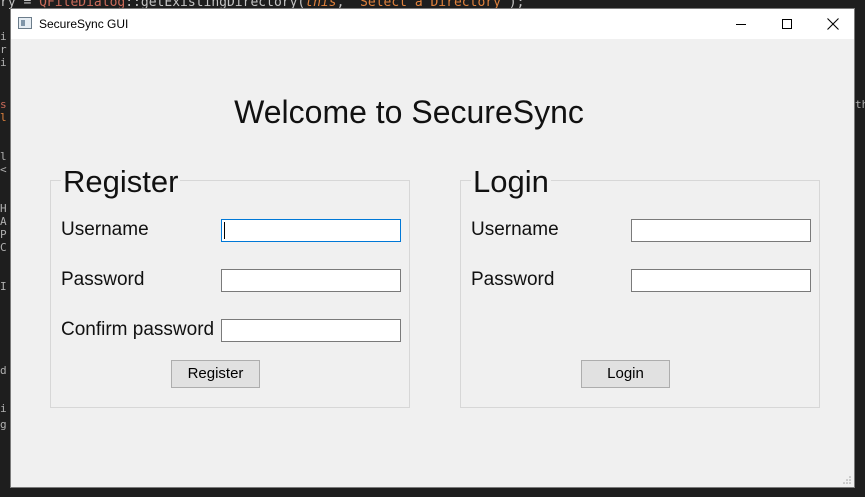 This screenshot has height=497, width=865. What do you see at coordinates (432, 24) in the screenshot?
I see `title-bar: SecureSync GUI` at bounding box center [432, 24].